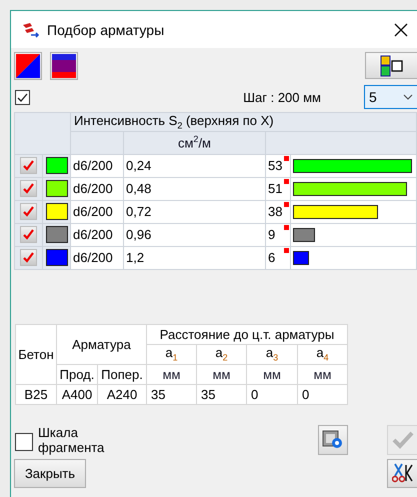 This screenshot has height=497, width=417. Describe the element at coordinates (77, 394) in the screenshot. I see `table-cell: A400` at that location.